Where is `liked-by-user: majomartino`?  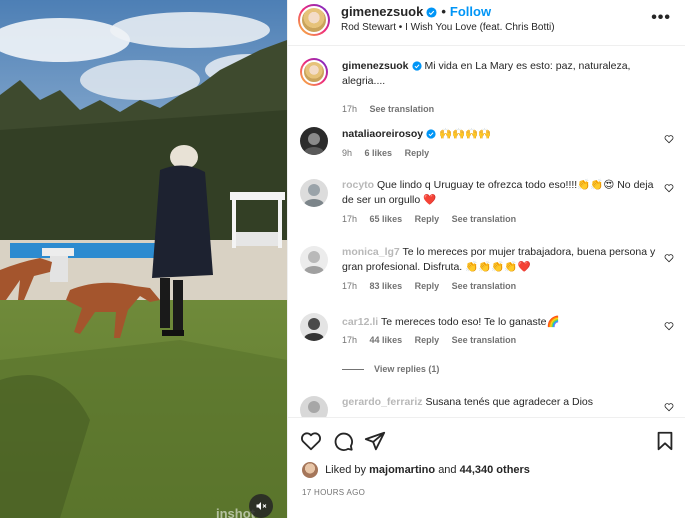 liked-by-user: majomartino is located at coordinates (402, 470).